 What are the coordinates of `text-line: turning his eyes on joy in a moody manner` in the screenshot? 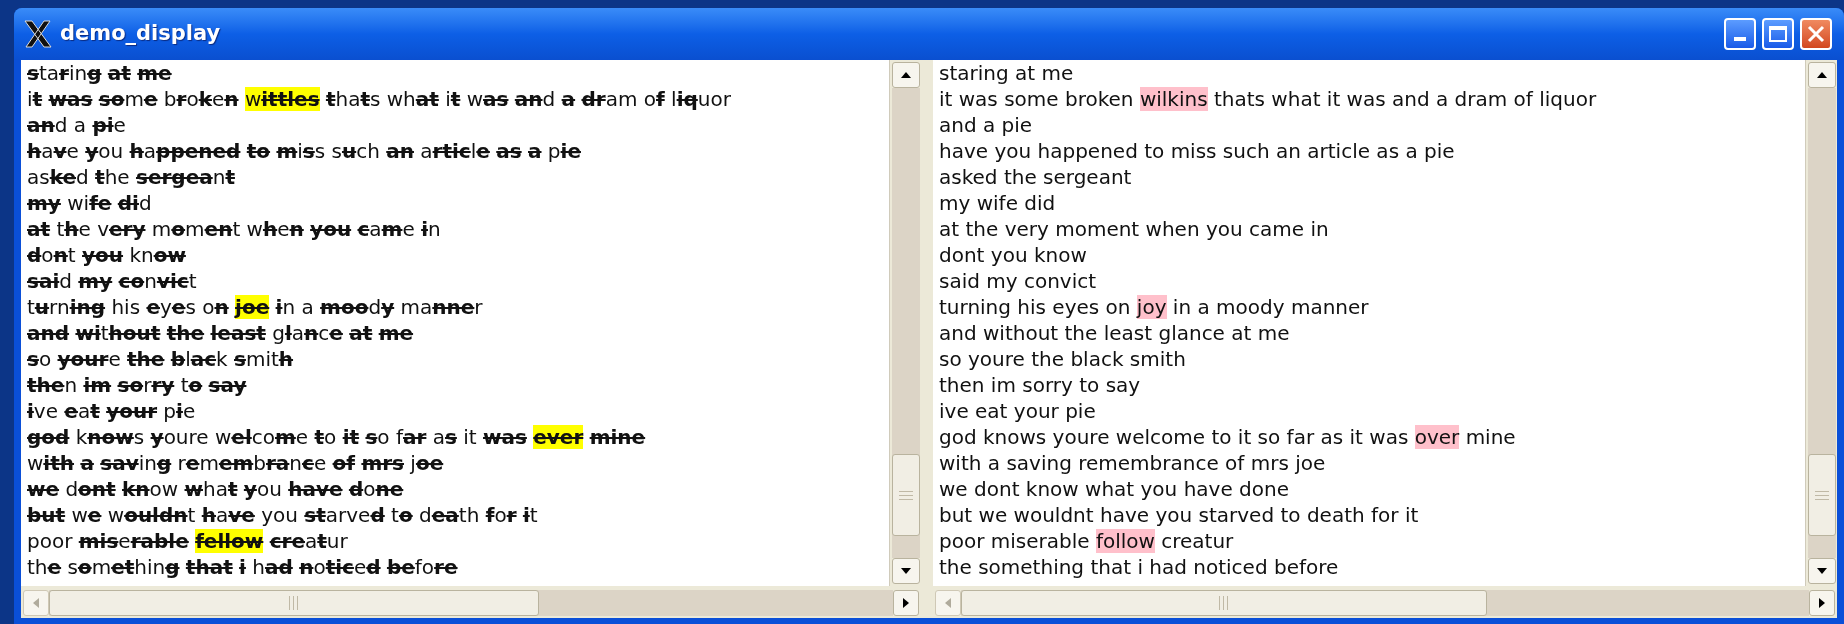 It's located at (1154, 307).